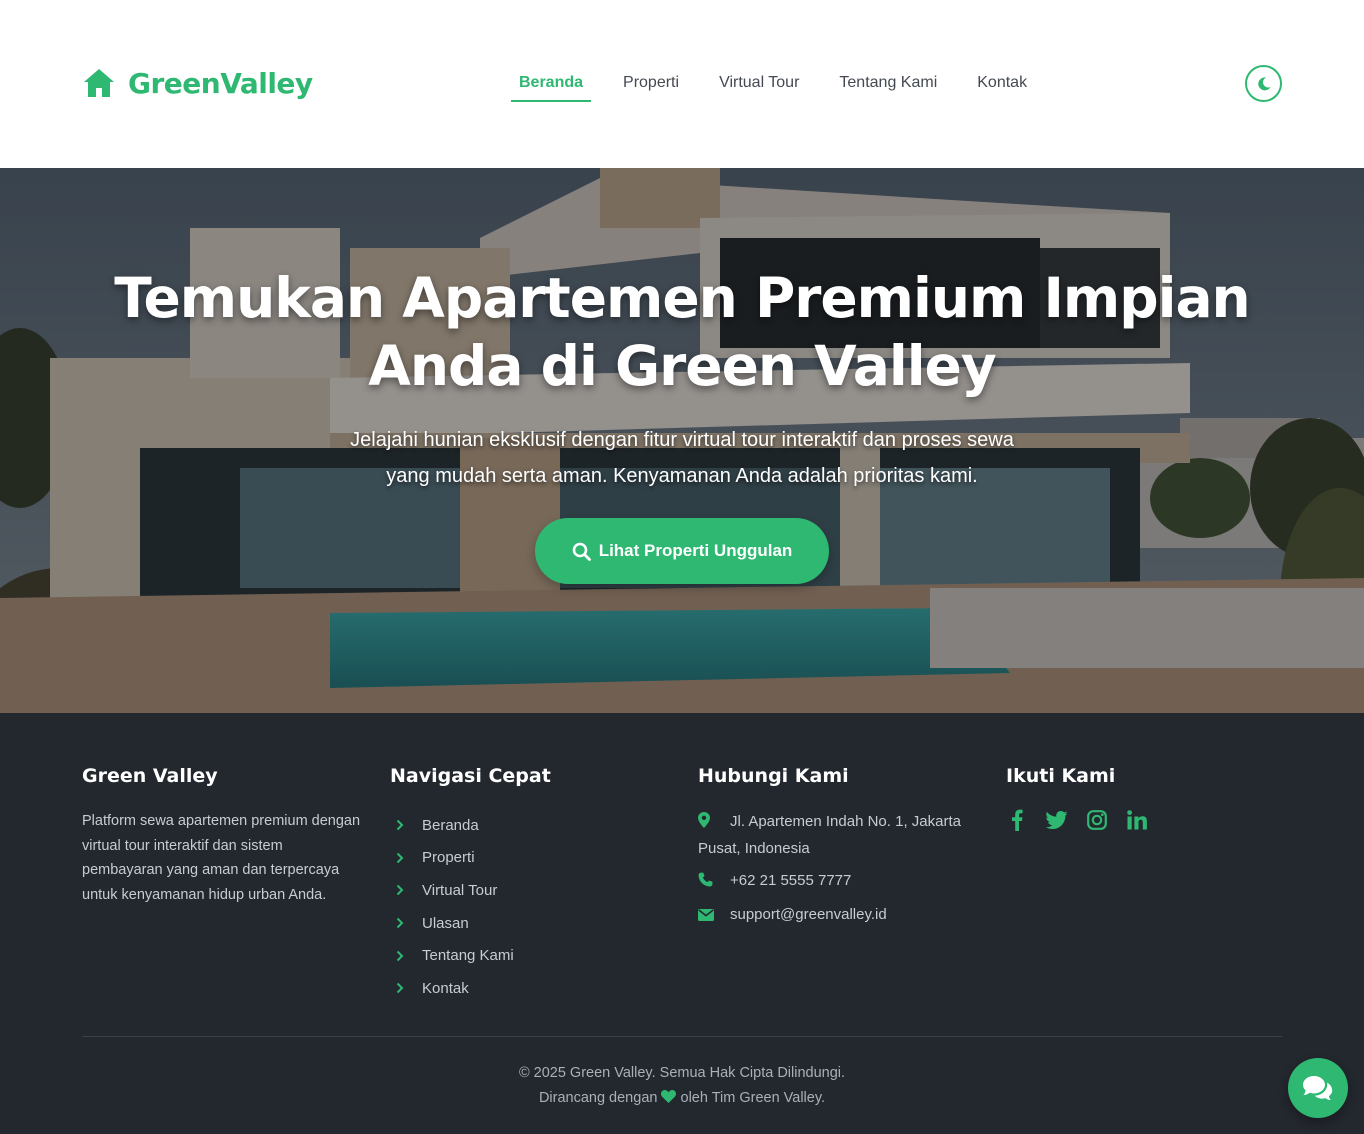 This screenshot has width=1364, height=1134. Describe the element at coordinates (445, 988) in the screenshot. I see `footer-link-label: Kontak` at that location.